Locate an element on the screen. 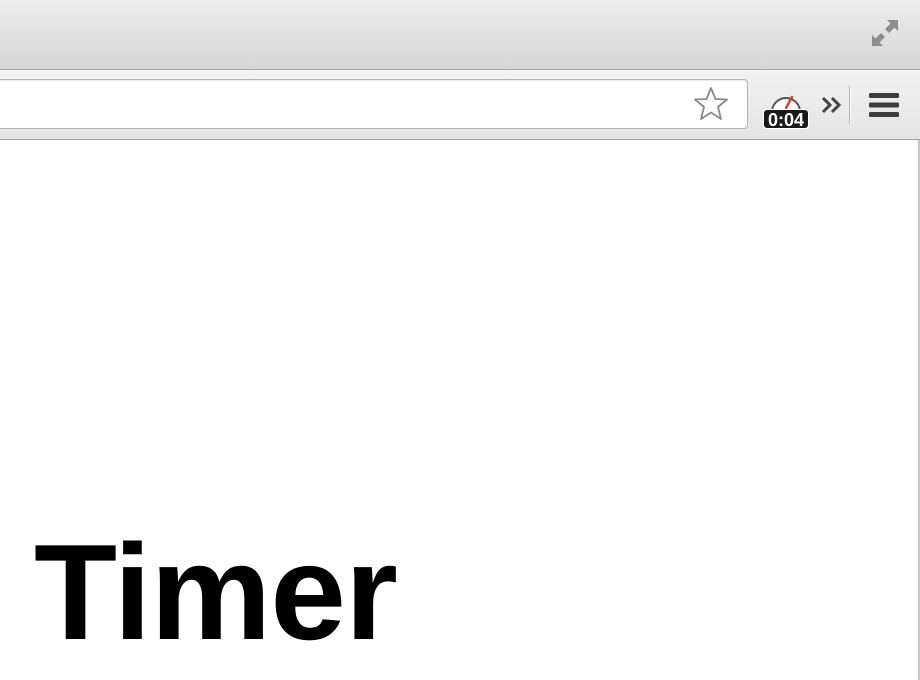 The width and height of the screenshot is (920, 680). browser-toolbar: 0:04 is located at coordinates (460, 105).